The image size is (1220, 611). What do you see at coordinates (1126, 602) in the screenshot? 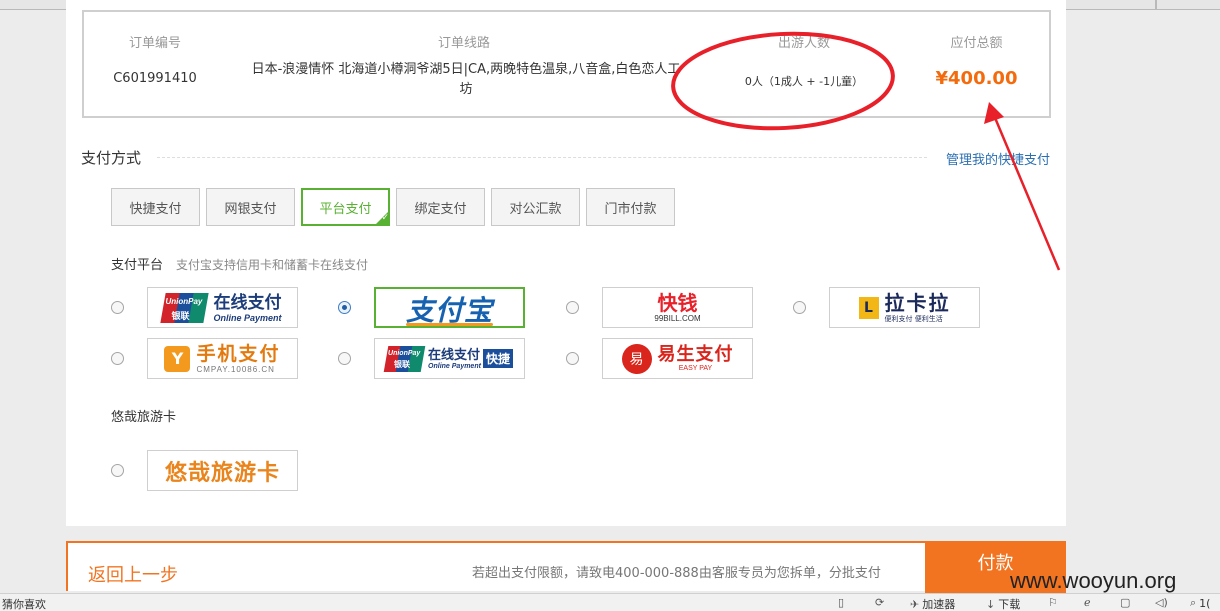
I see `window-icon: ▢` at bounding box center [1126, 602].